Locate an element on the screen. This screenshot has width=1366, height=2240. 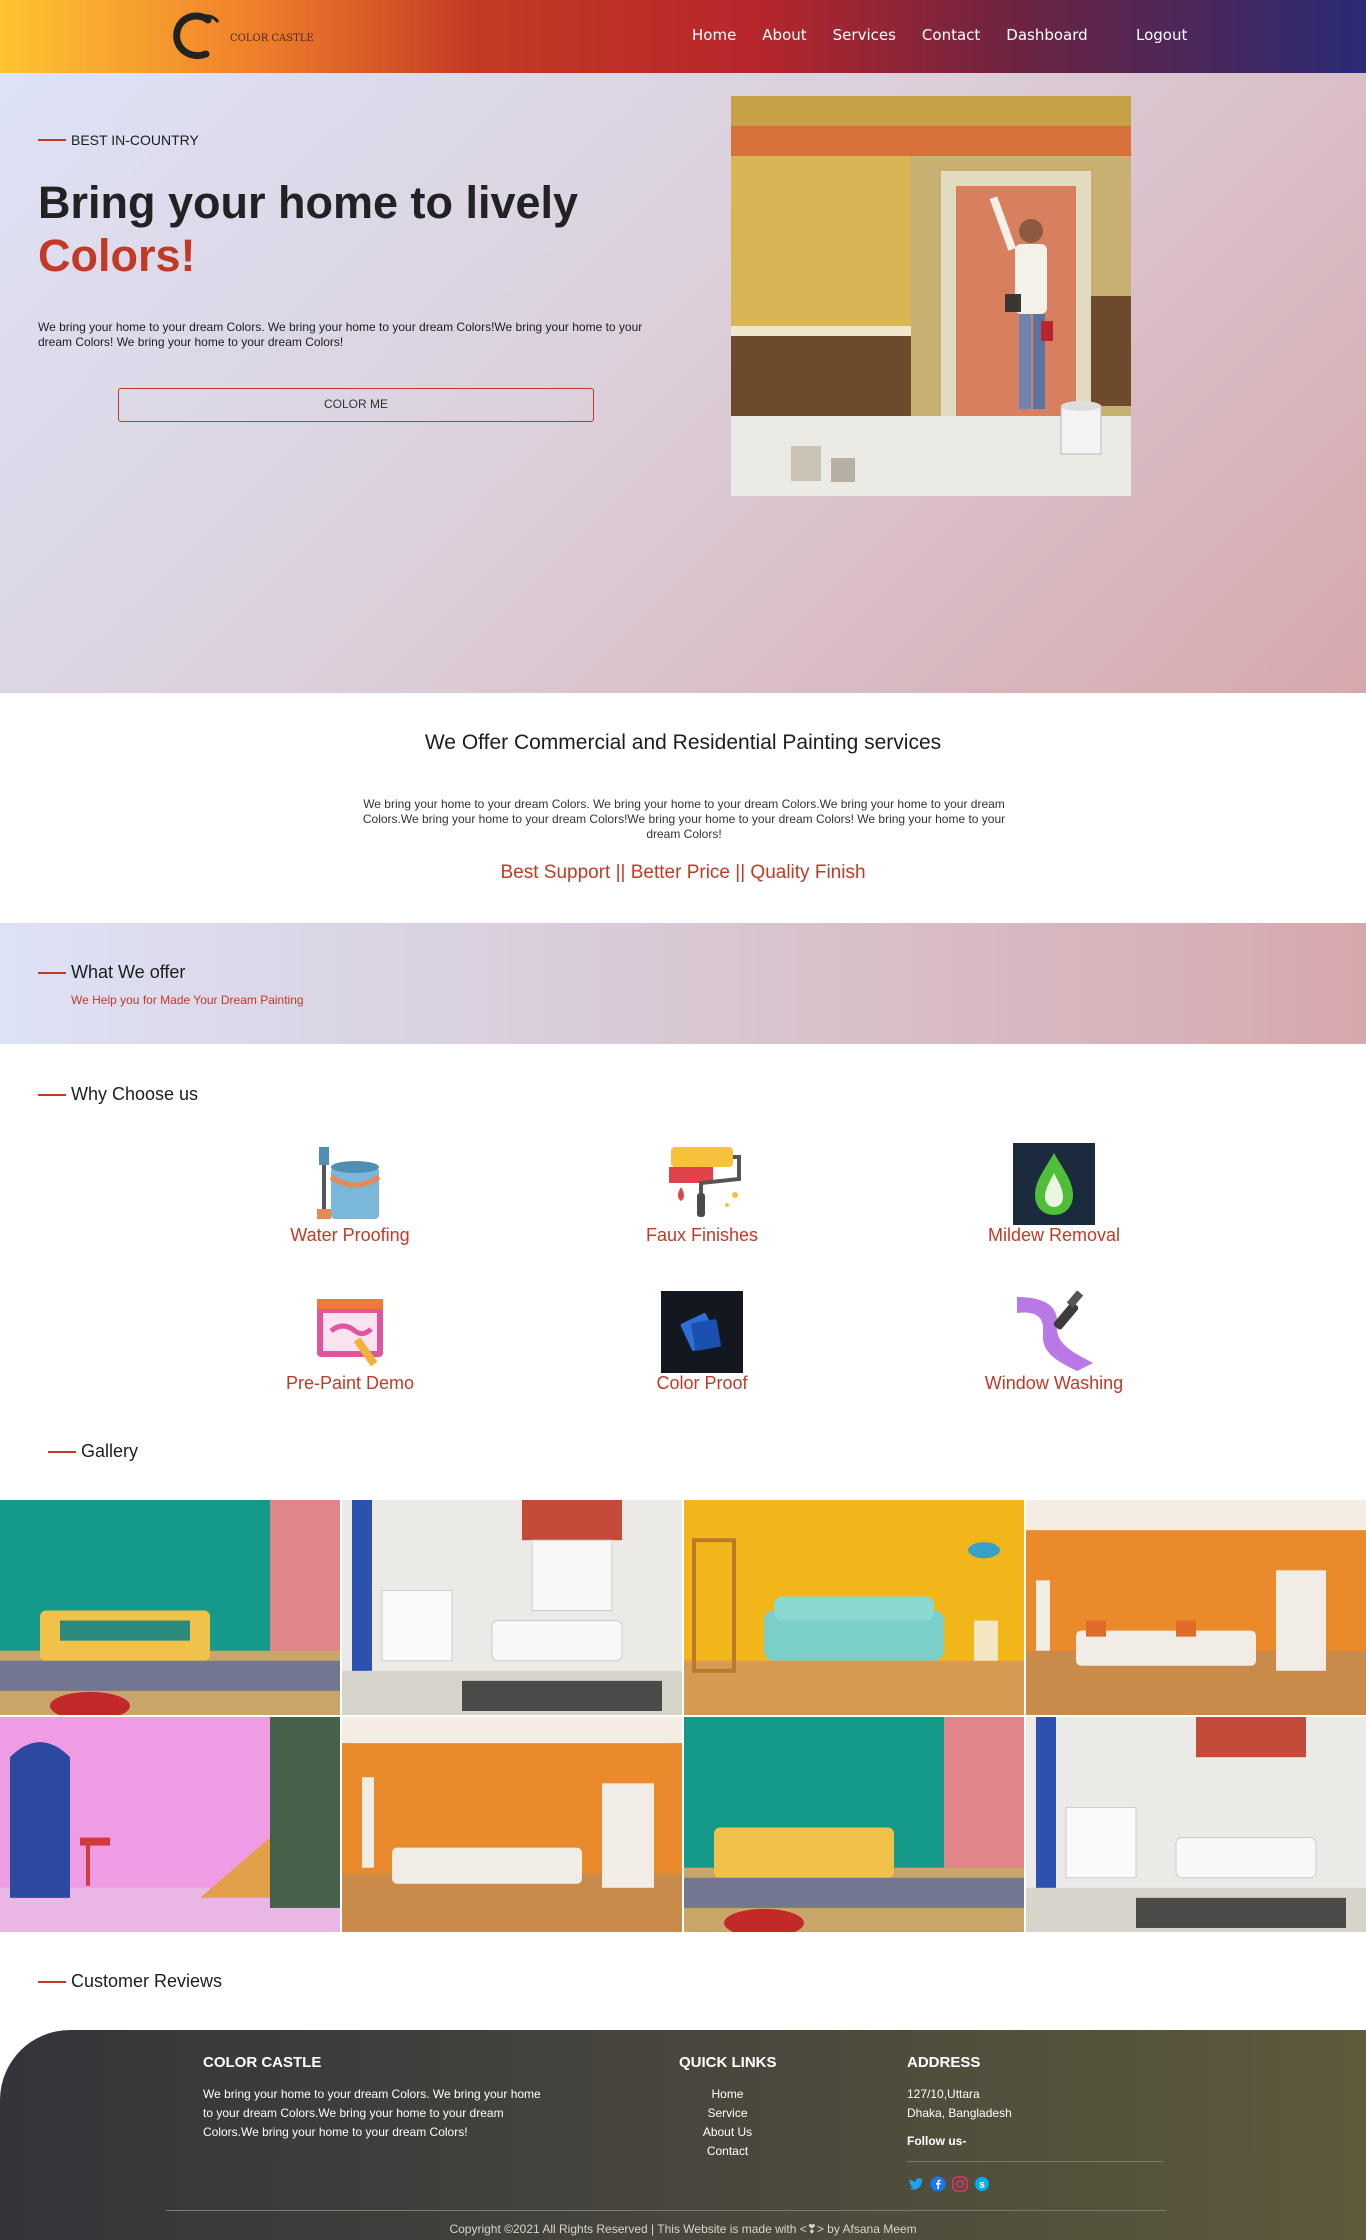
feature-label: Color Proof is located at coordinates (702, 1383).